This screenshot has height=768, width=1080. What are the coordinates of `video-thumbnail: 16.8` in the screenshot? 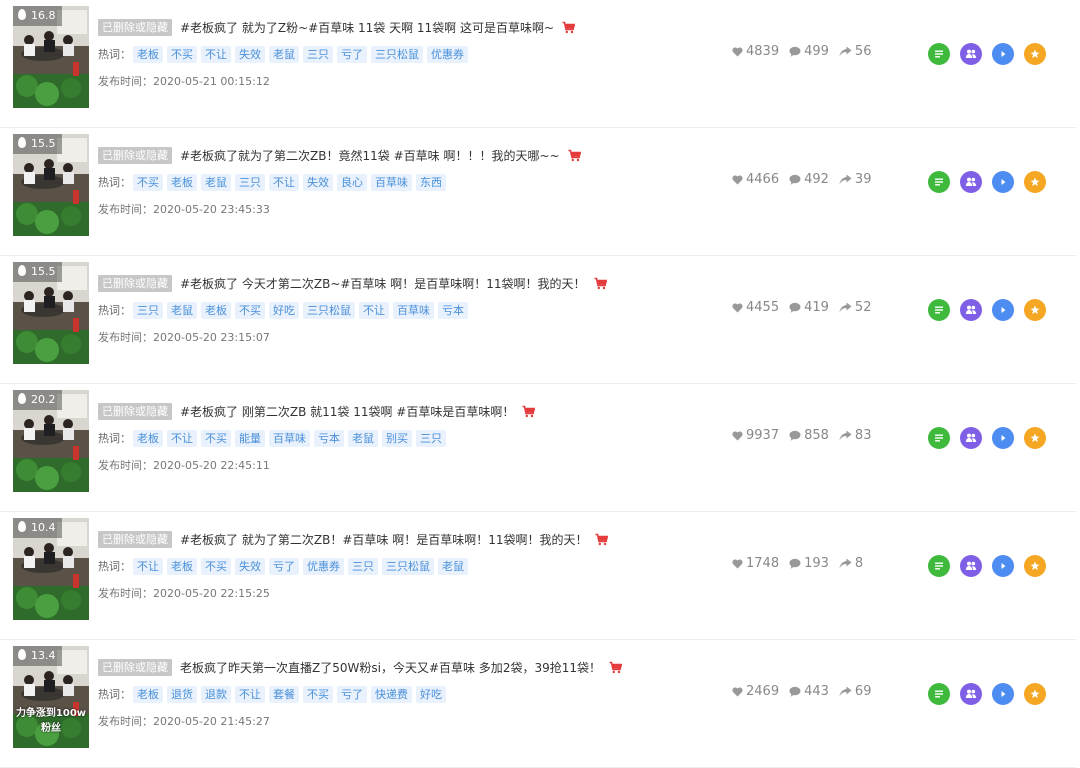 It's located at (51, 57).